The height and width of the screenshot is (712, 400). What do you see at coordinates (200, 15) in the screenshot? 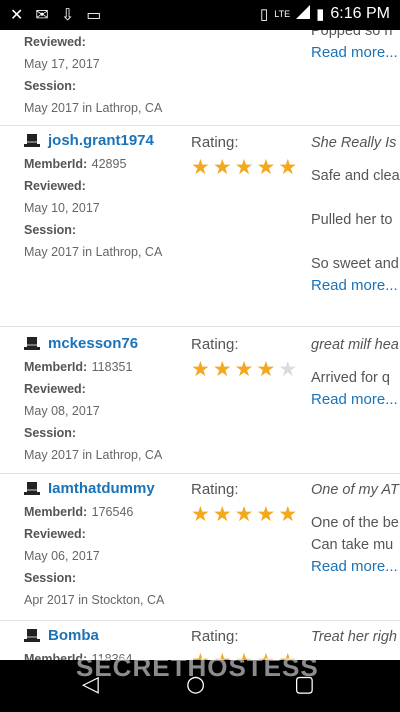
I see `status-bar: ✕ ✉ ⇩ ▭ ▯ LTE ▮ 6:16 PM` at bounding box center [200, 15].